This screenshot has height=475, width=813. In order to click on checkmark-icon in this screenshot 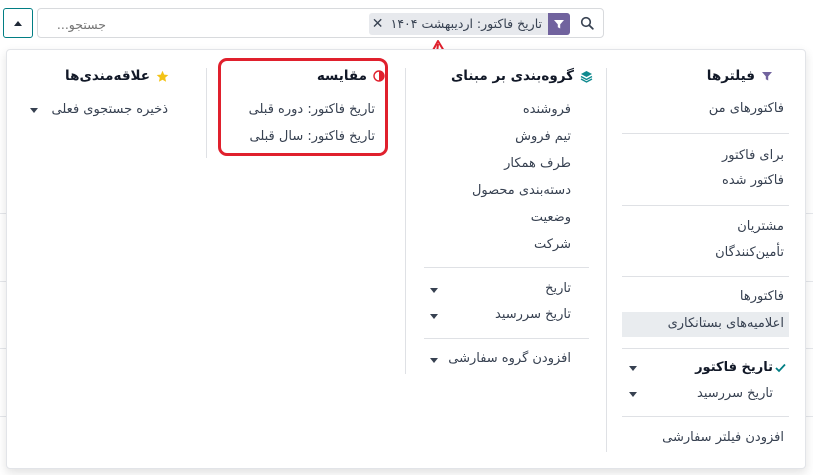, I will do `click(780, 368)`.